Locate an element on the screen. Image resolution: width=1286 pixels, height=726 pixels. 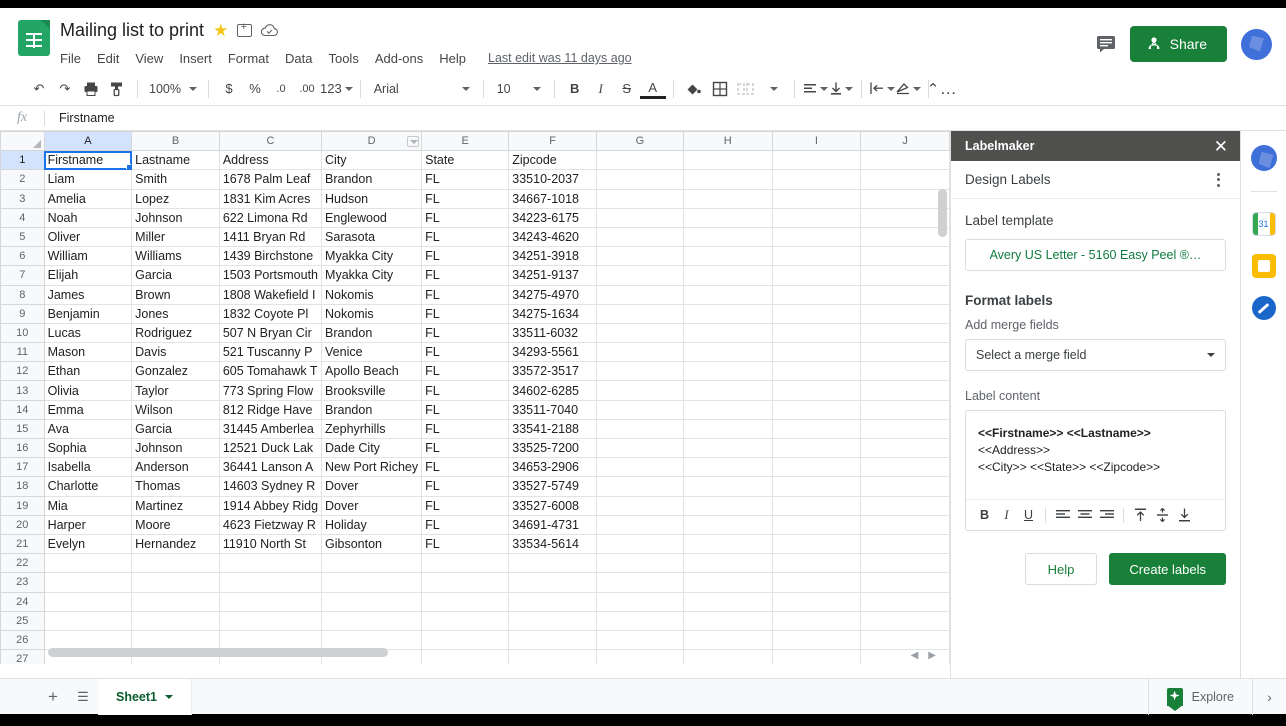
row-header-18: 18 is located at coordinates (22, 486).